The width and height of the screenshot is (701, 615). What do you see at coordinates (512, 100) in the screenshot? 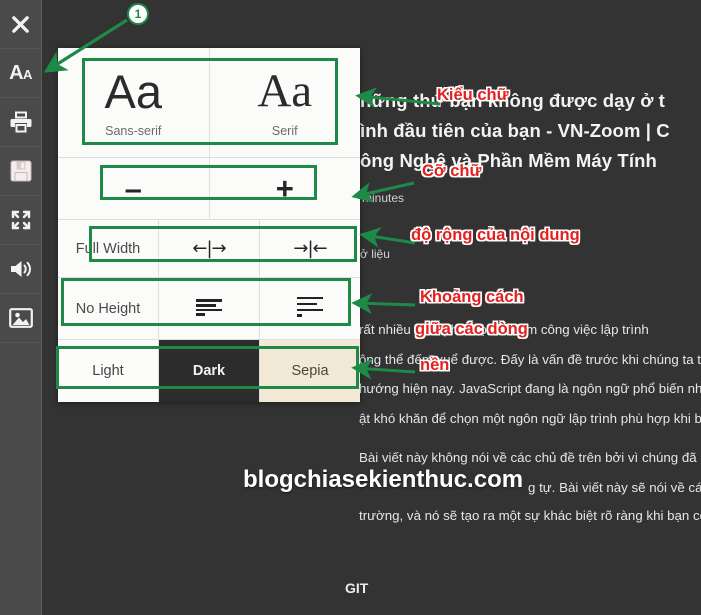
I see `article-title-line-1: hững thứ bạn không được dạy ở t` at bounding box center [512, 100].